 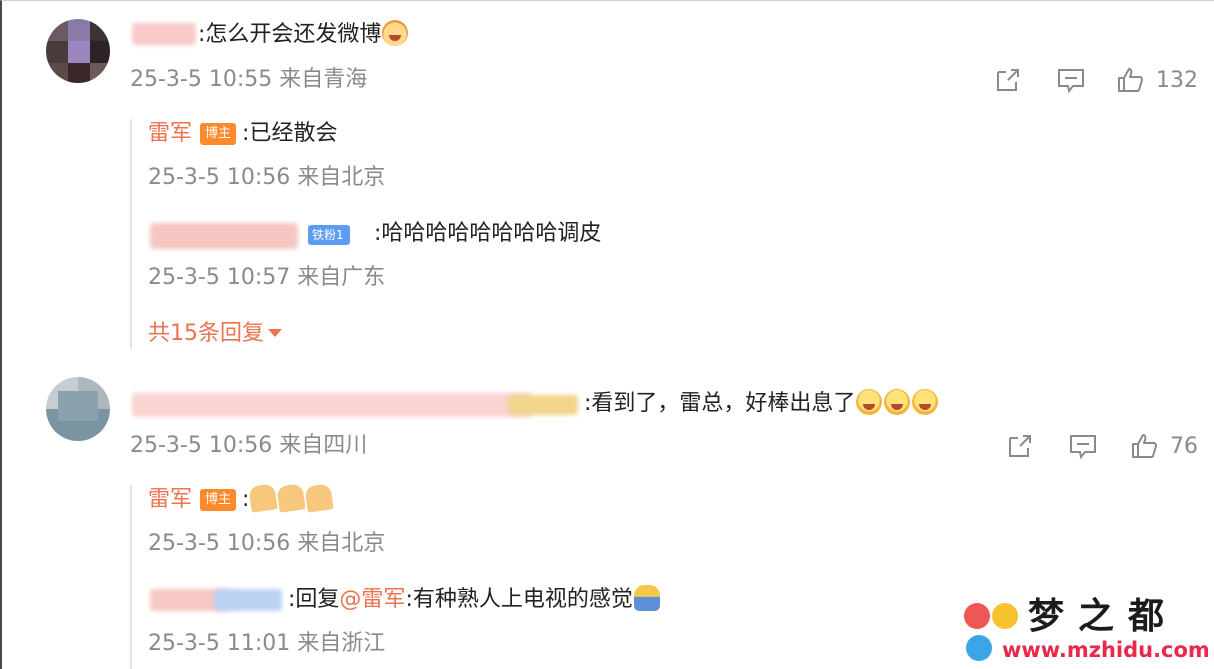 I want to click on reply-item: 雷军 博主:, so click(x=241, y=499).